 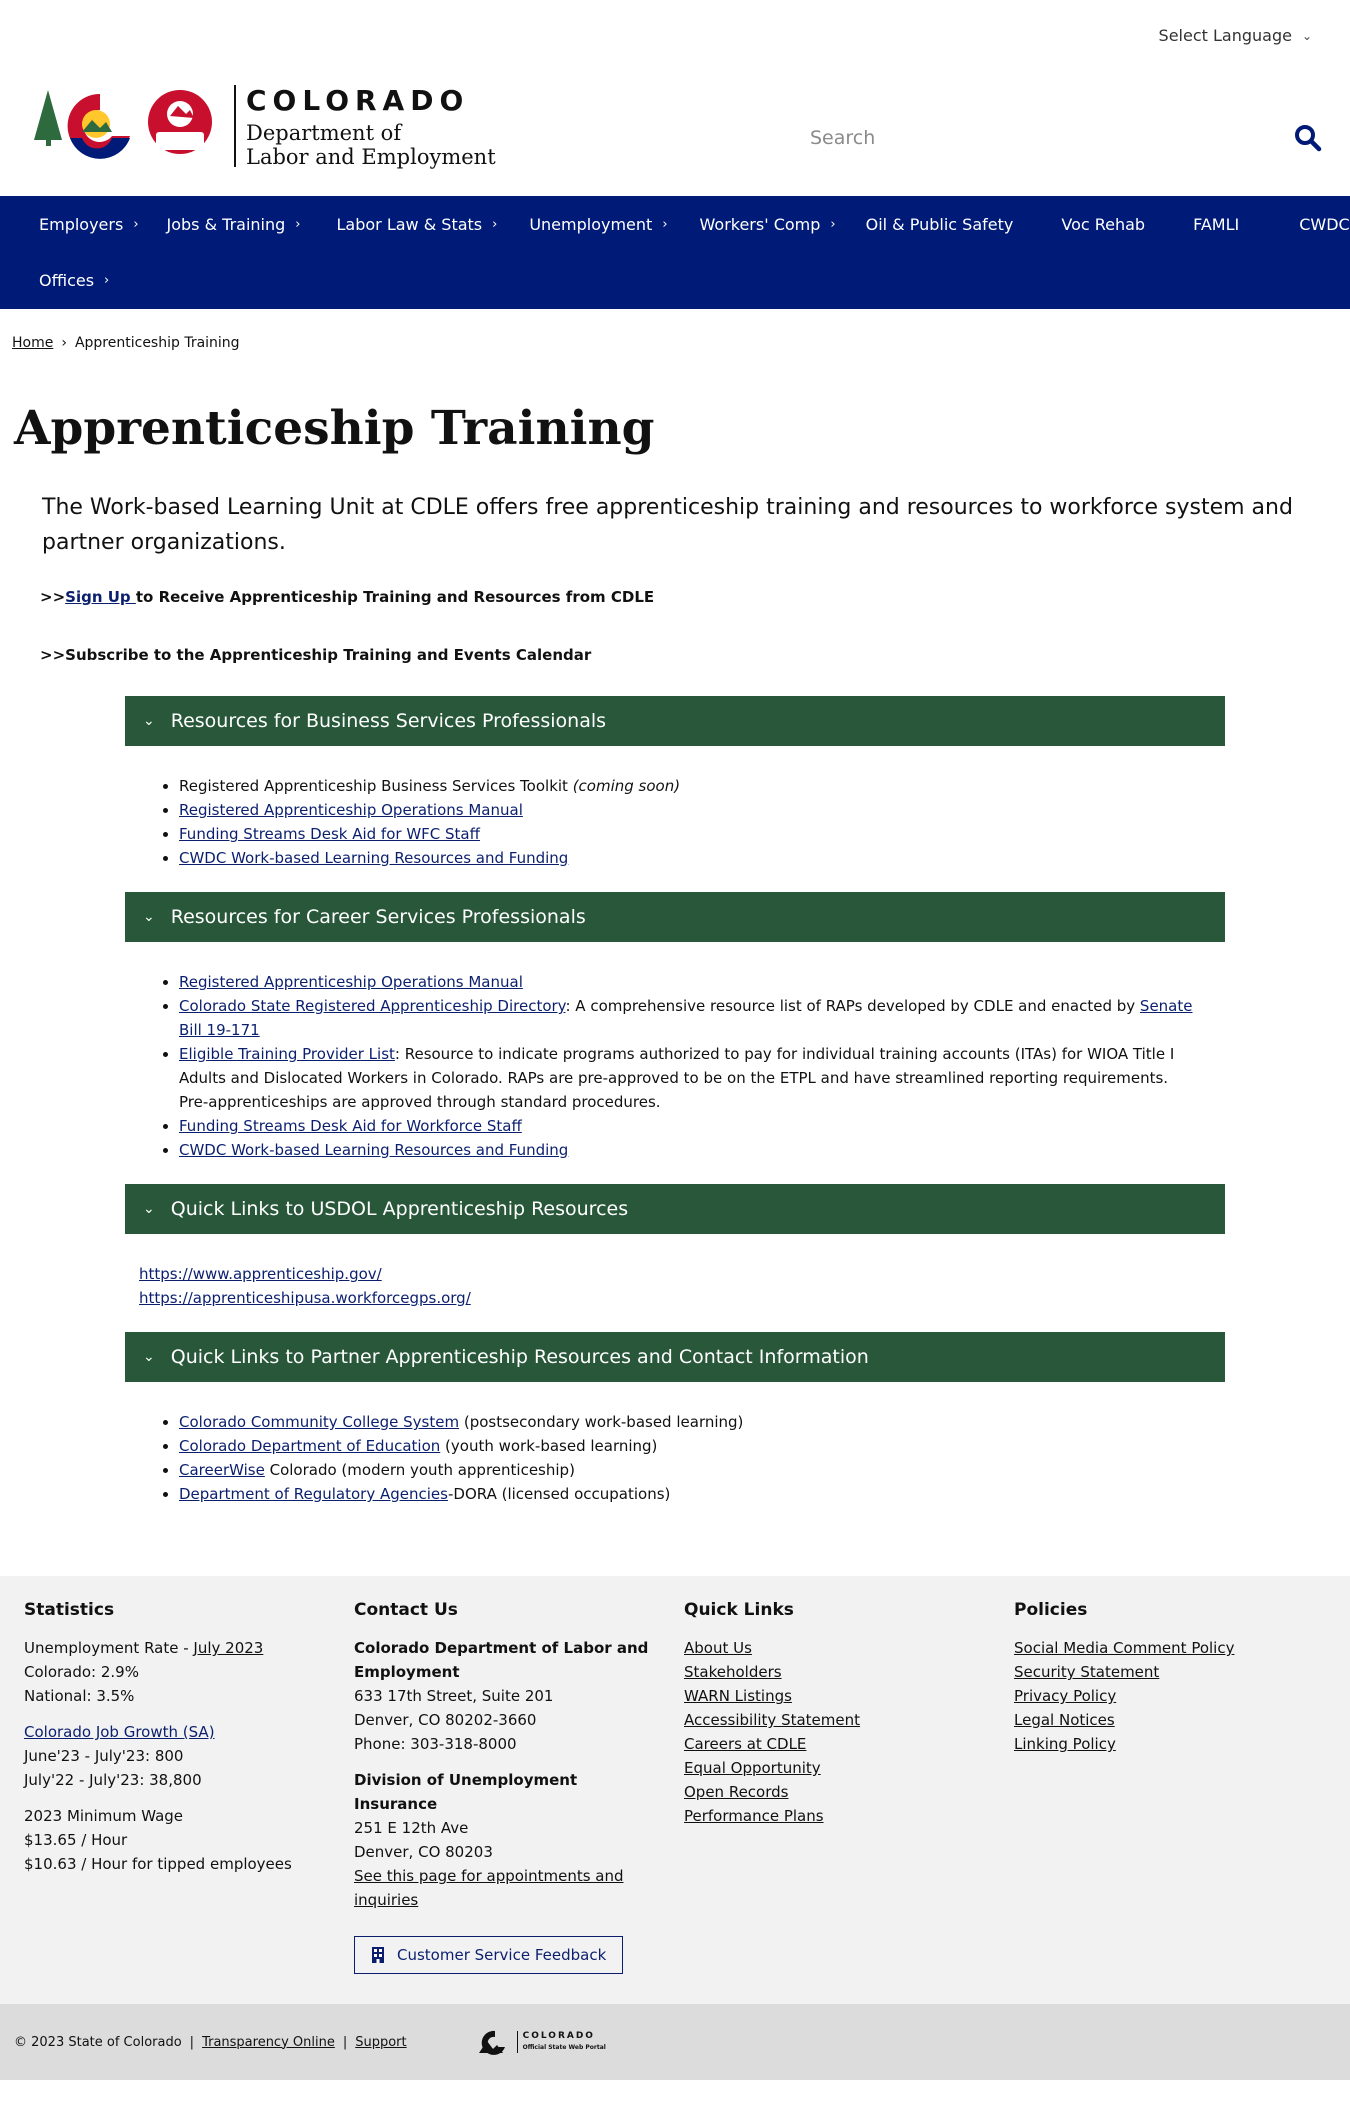 What do you see at coordinates (399, 224) in the screenshot?
I see `nav-item-labor-law-stats: Labor Law & Stats ›` at bounding box center [399, 224].